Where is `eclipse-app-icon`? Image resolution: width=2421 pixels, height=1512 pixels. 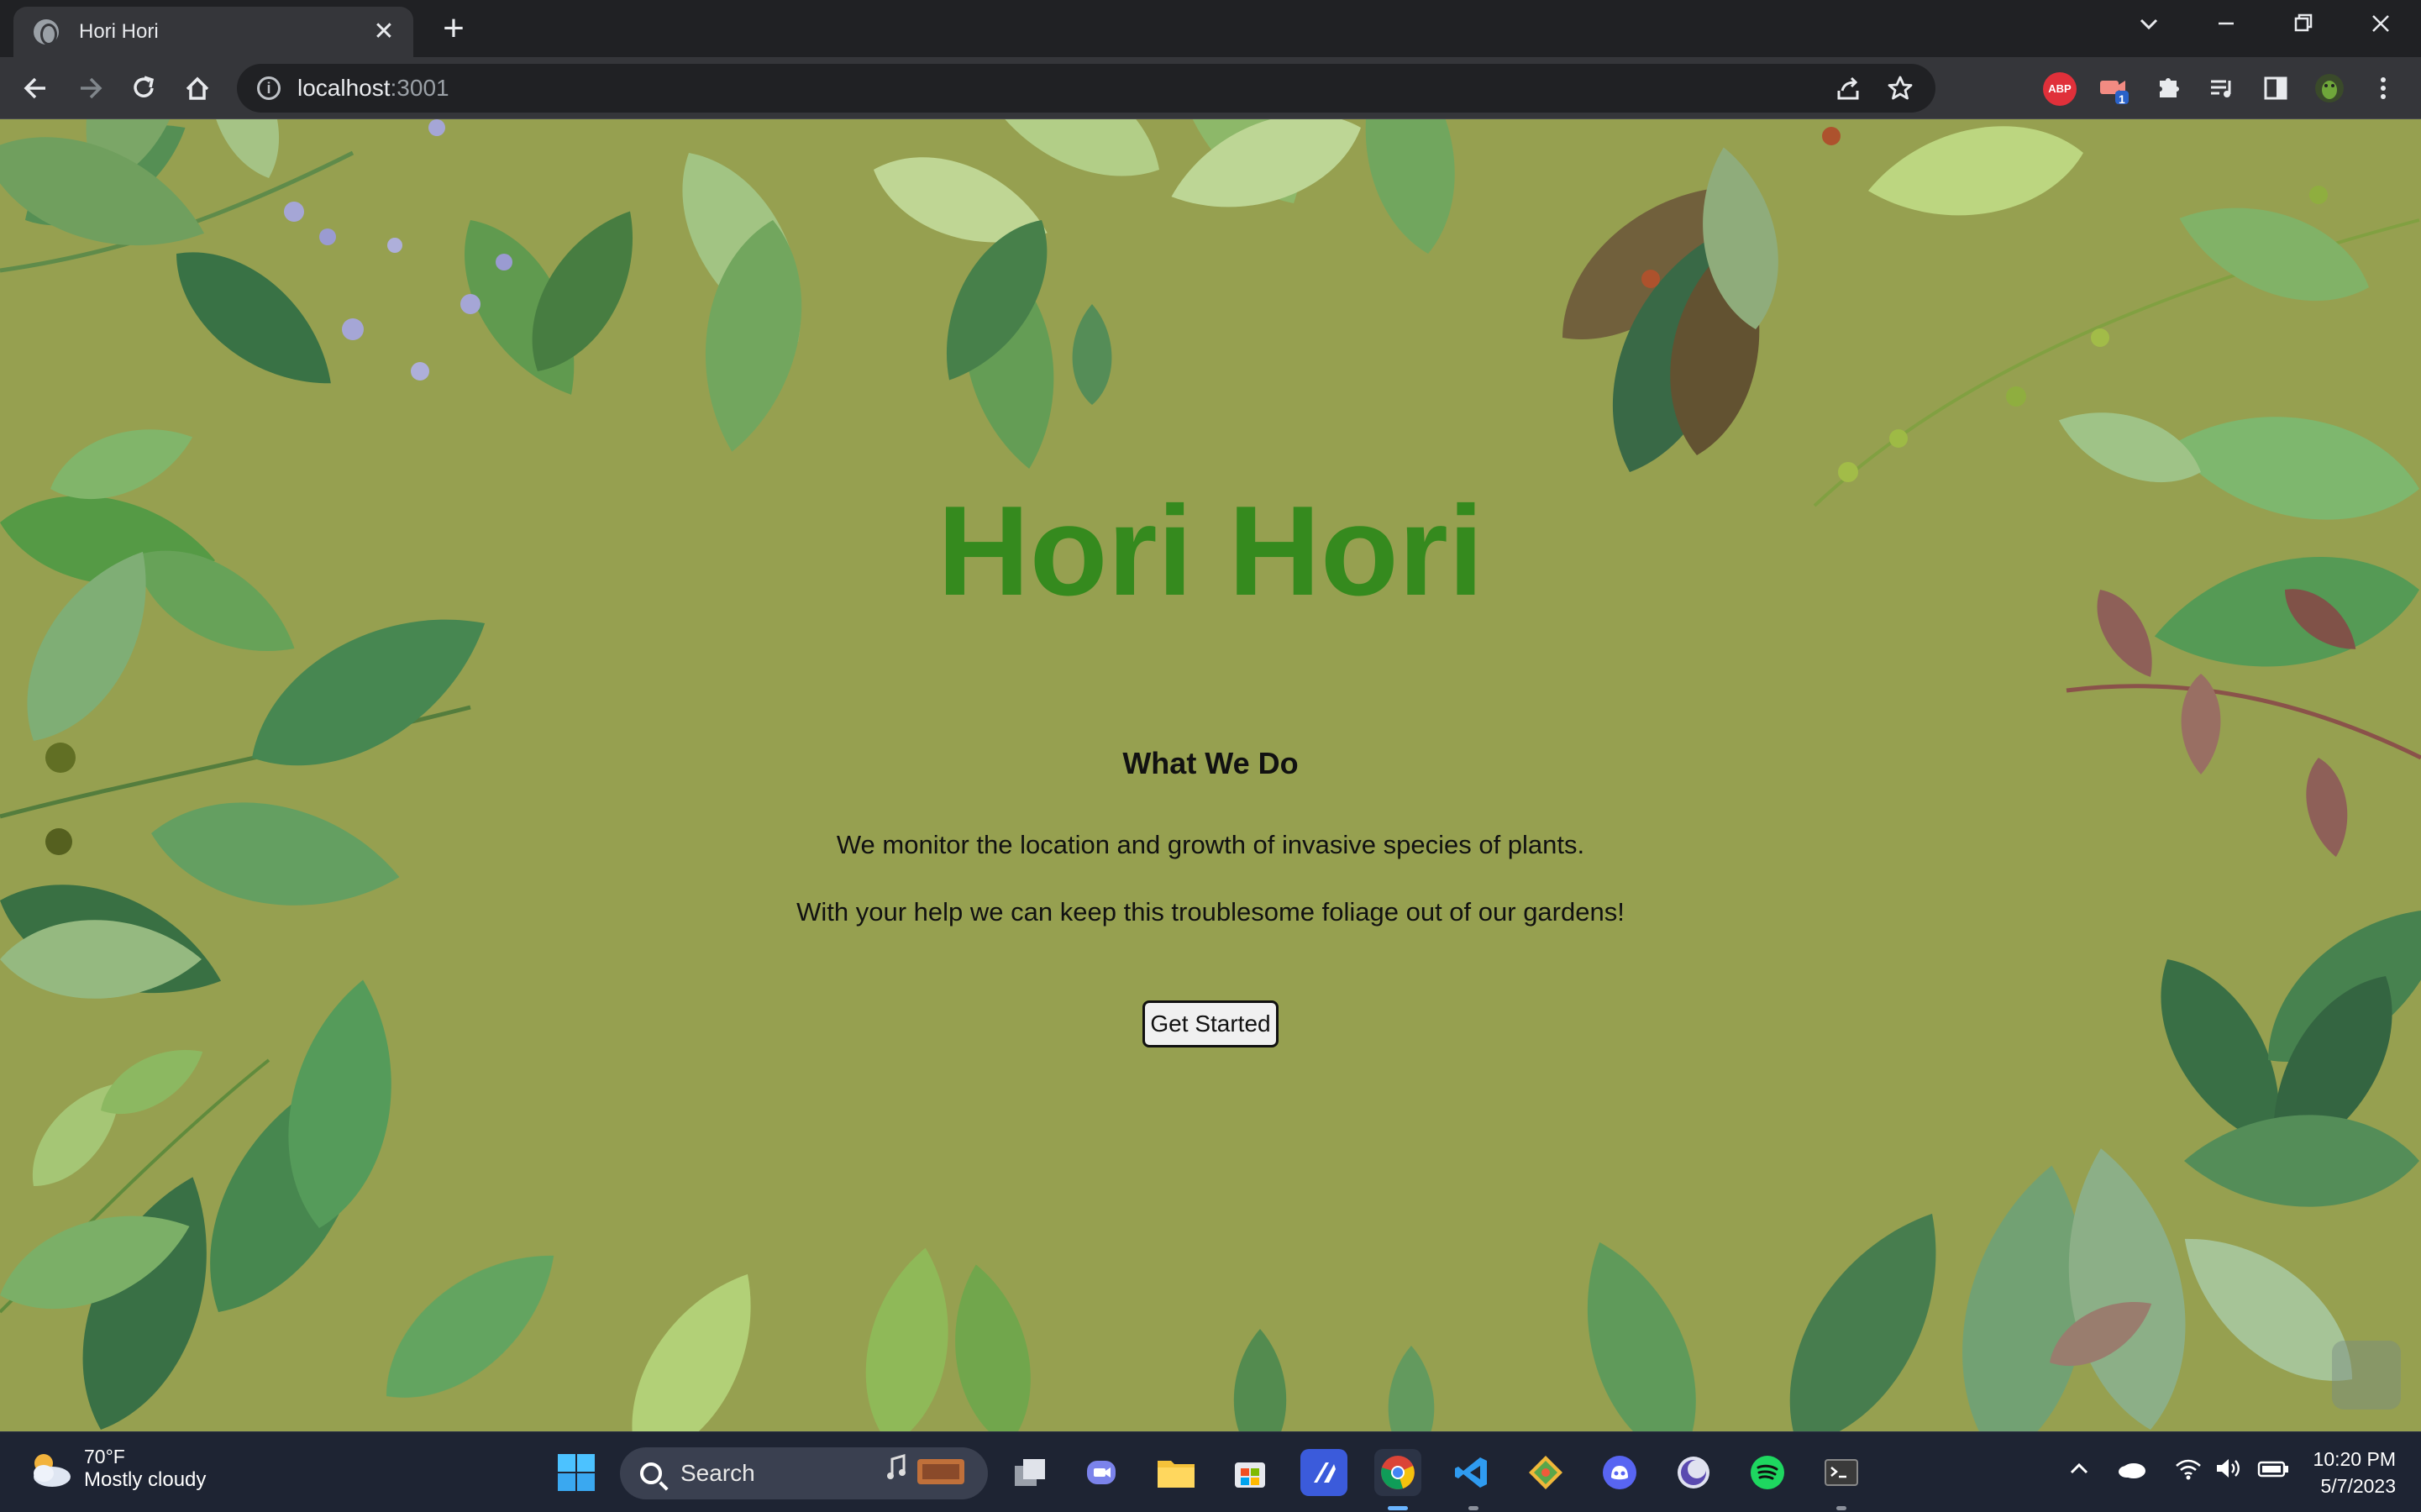 eclipse-app-icon is located at coordinates (1693, 1472).